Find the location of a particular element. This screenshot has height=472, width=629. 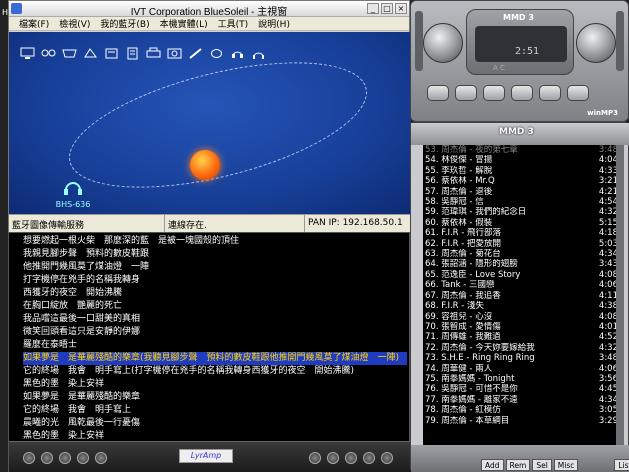

playlist-header: MMD 3 is located at coordinates (520, 134).